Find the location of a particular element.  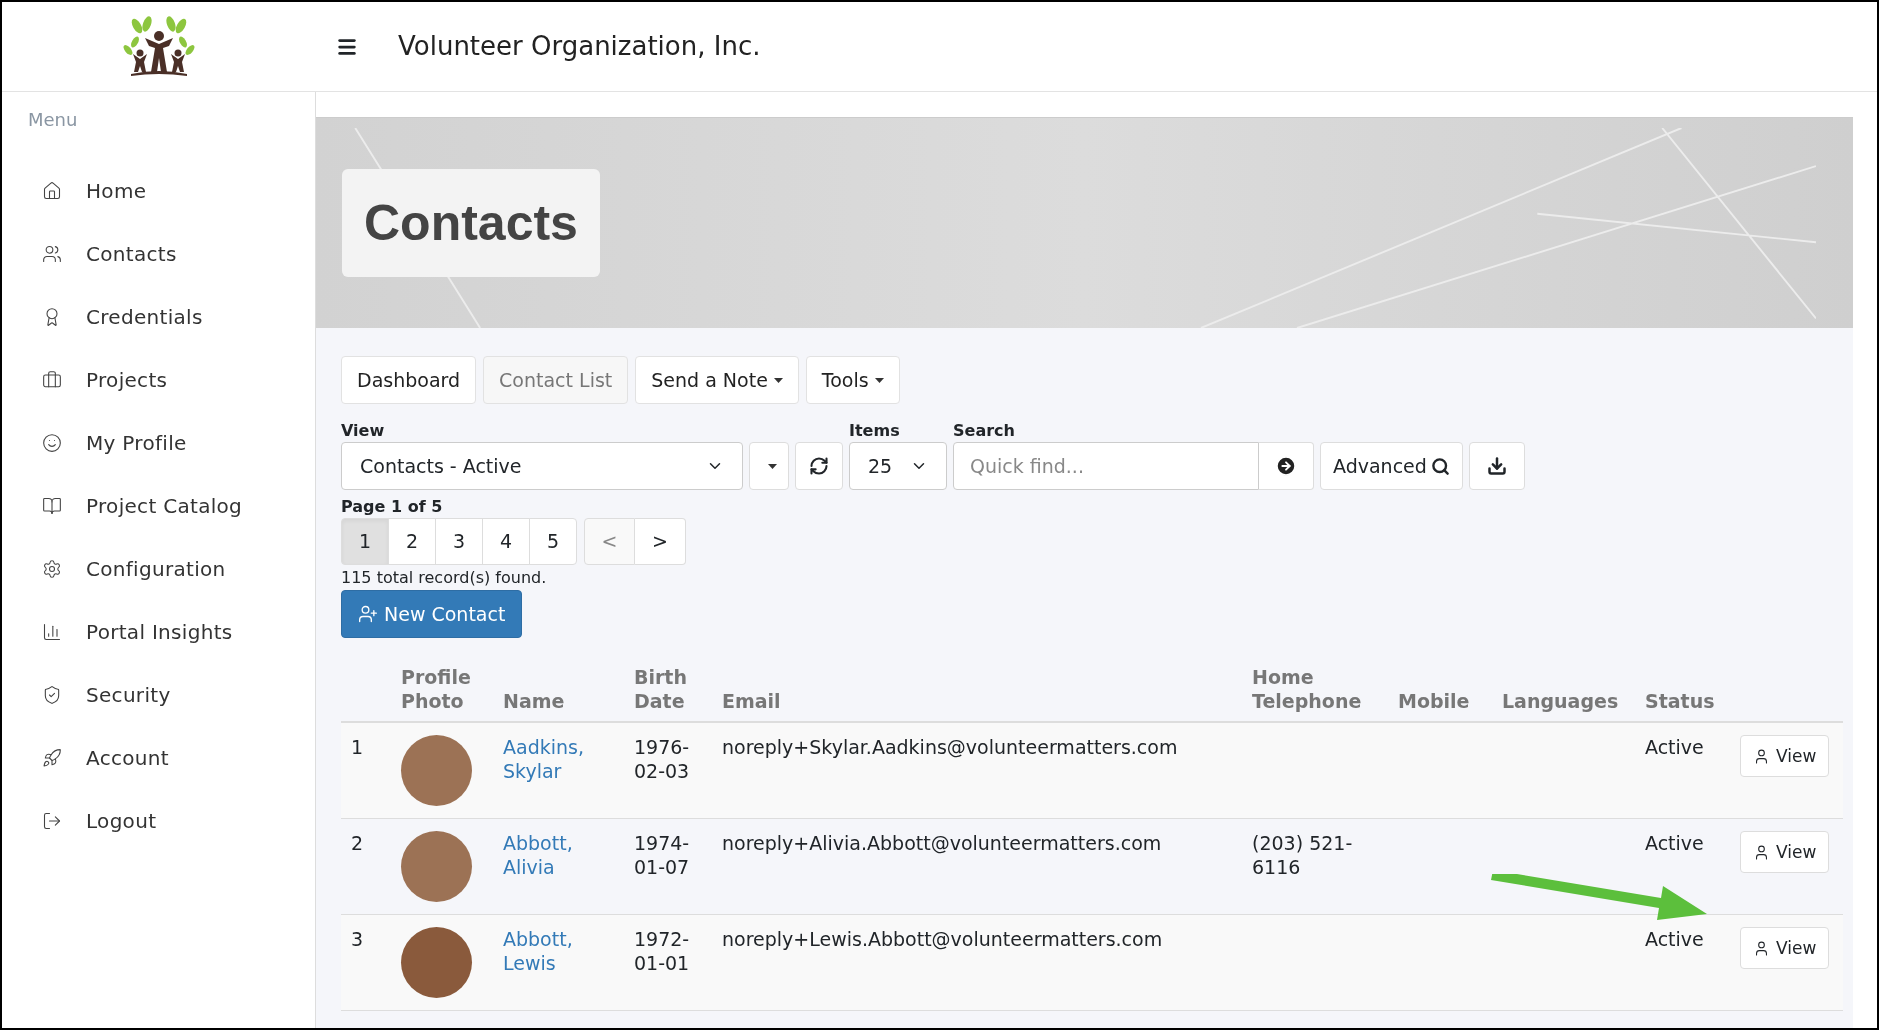

birth-date: 1976-02-03 is located at coordinates (662, 759).